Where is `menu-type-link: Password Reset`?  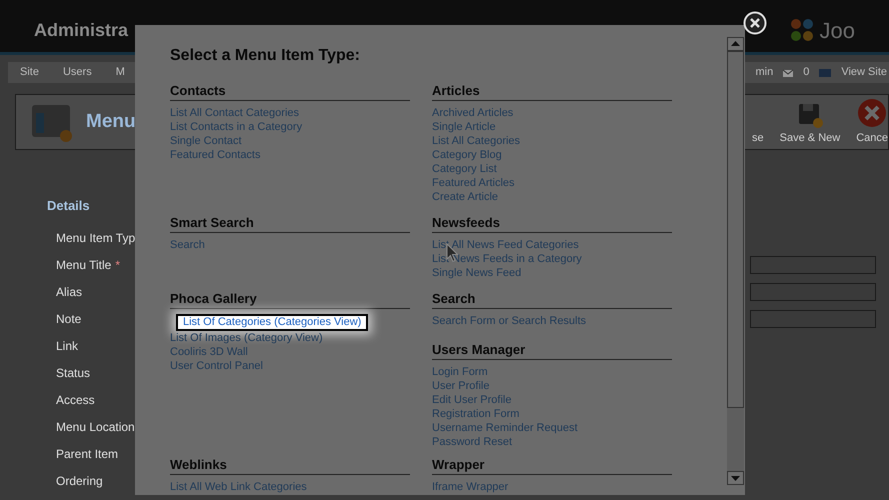 menu-type-link: Password Reset is located at coordinates (472, 442).